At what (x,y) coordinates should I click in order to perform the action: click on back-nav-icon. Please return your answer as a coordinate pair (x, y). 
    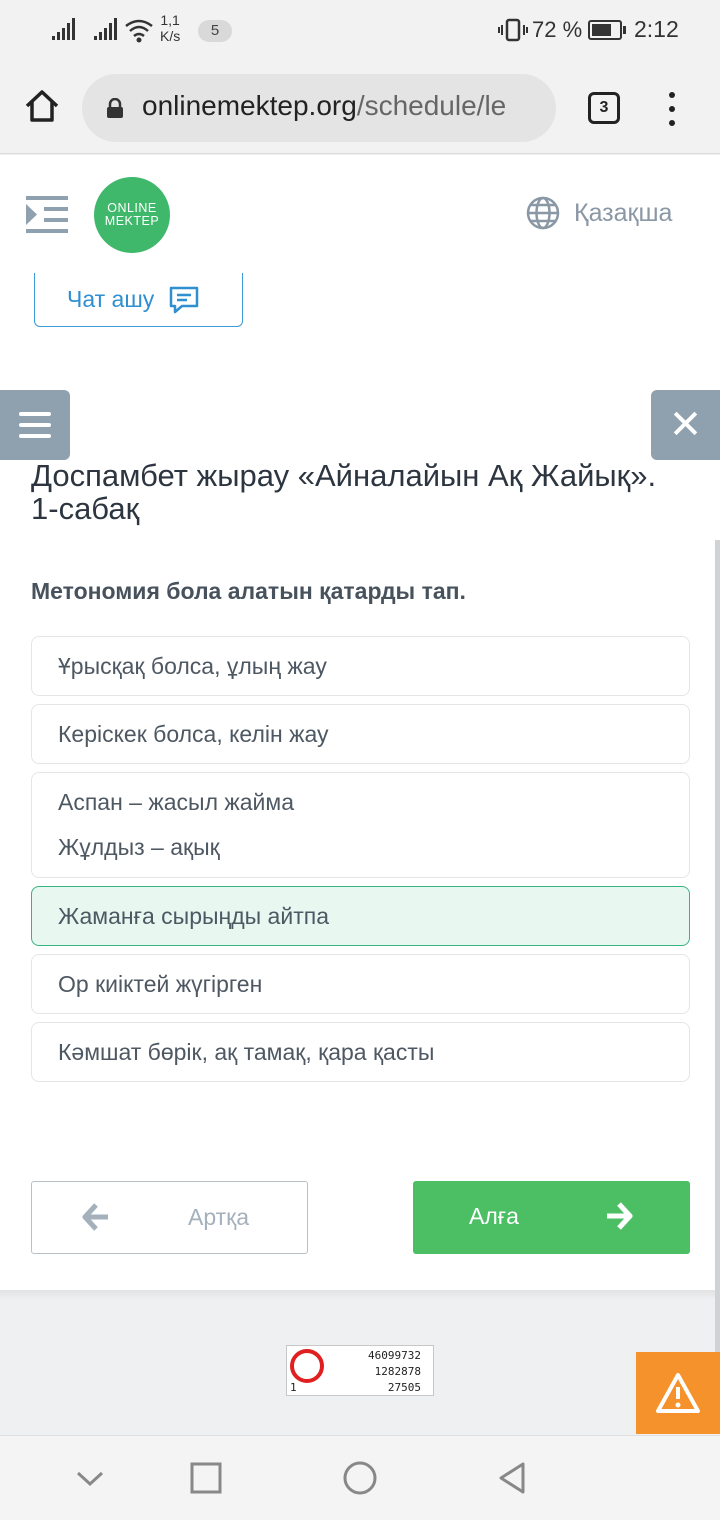
    Looking at the image, I should click on (512, 1478).